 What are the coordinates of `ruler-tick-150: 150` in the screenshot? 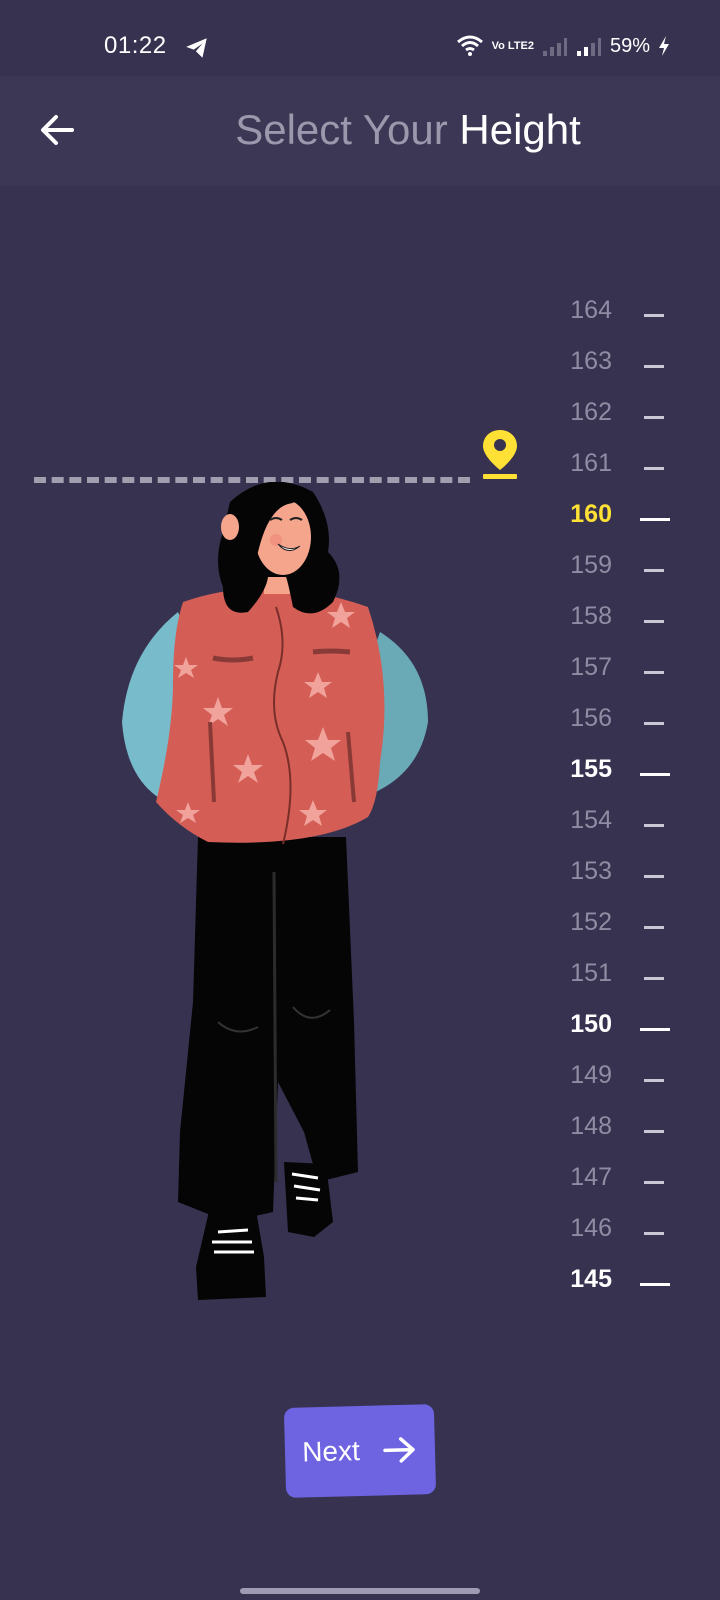 It's located at (620, 1024).